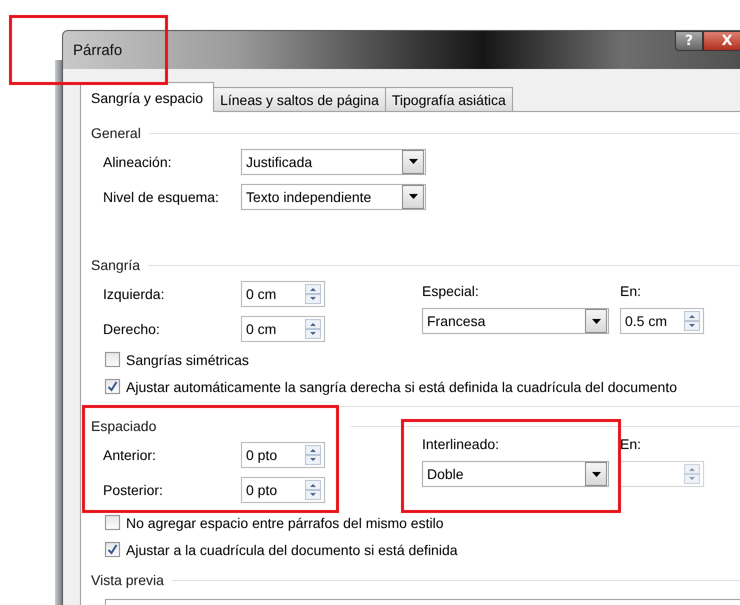 The height and width of the screenshot is (605, 740). What do you see at coordinates (147, 97) in the screenshot?
I see `tab: Sangría y espacio` at bounding box center [147, 97].